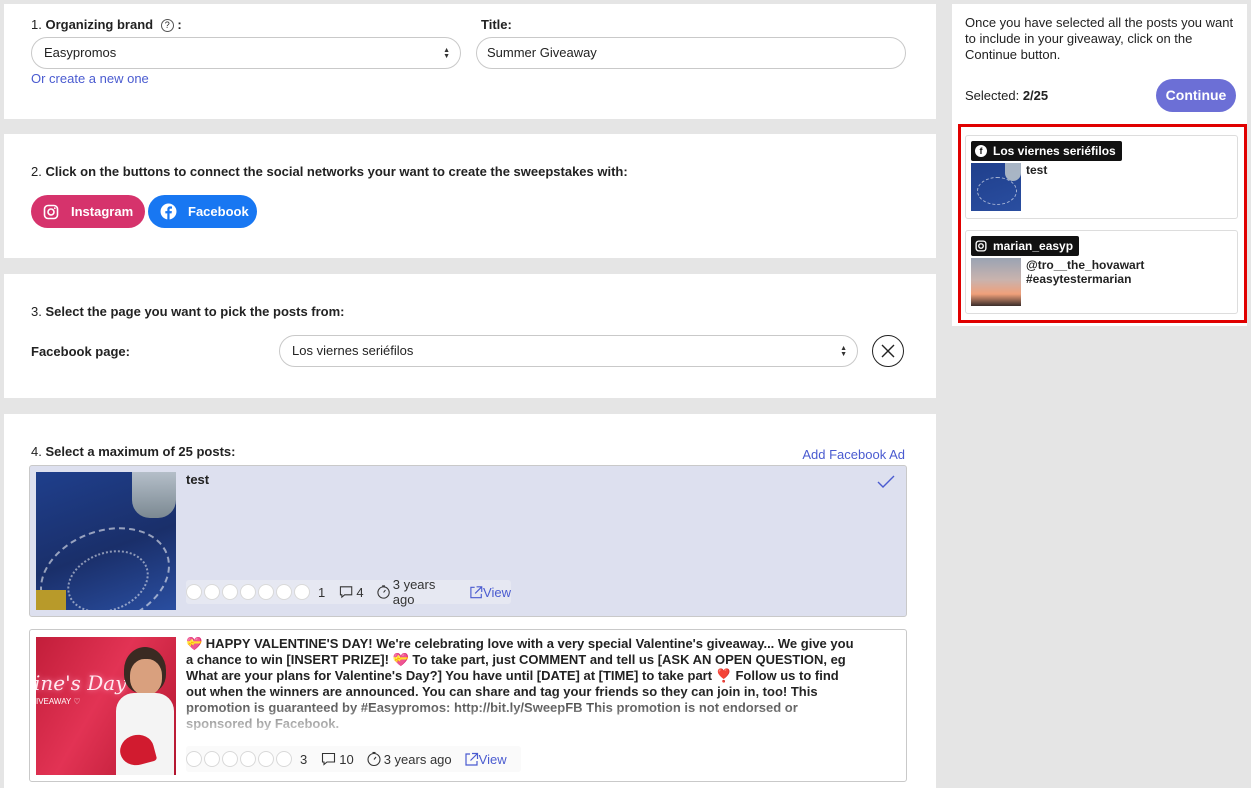 Image resolution: width=1251 pixels, height=788 pixels. Describe the element at coordinates (168, 211) in the screenshot. I see `facebook-icon` at that location.